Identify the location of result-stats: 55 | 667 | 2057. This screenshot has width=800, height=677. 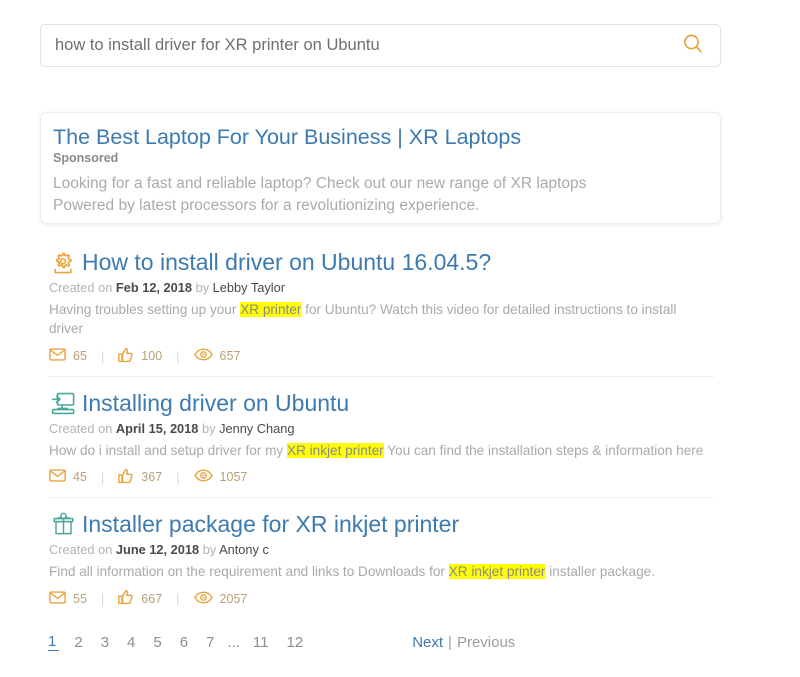
(381, 598).